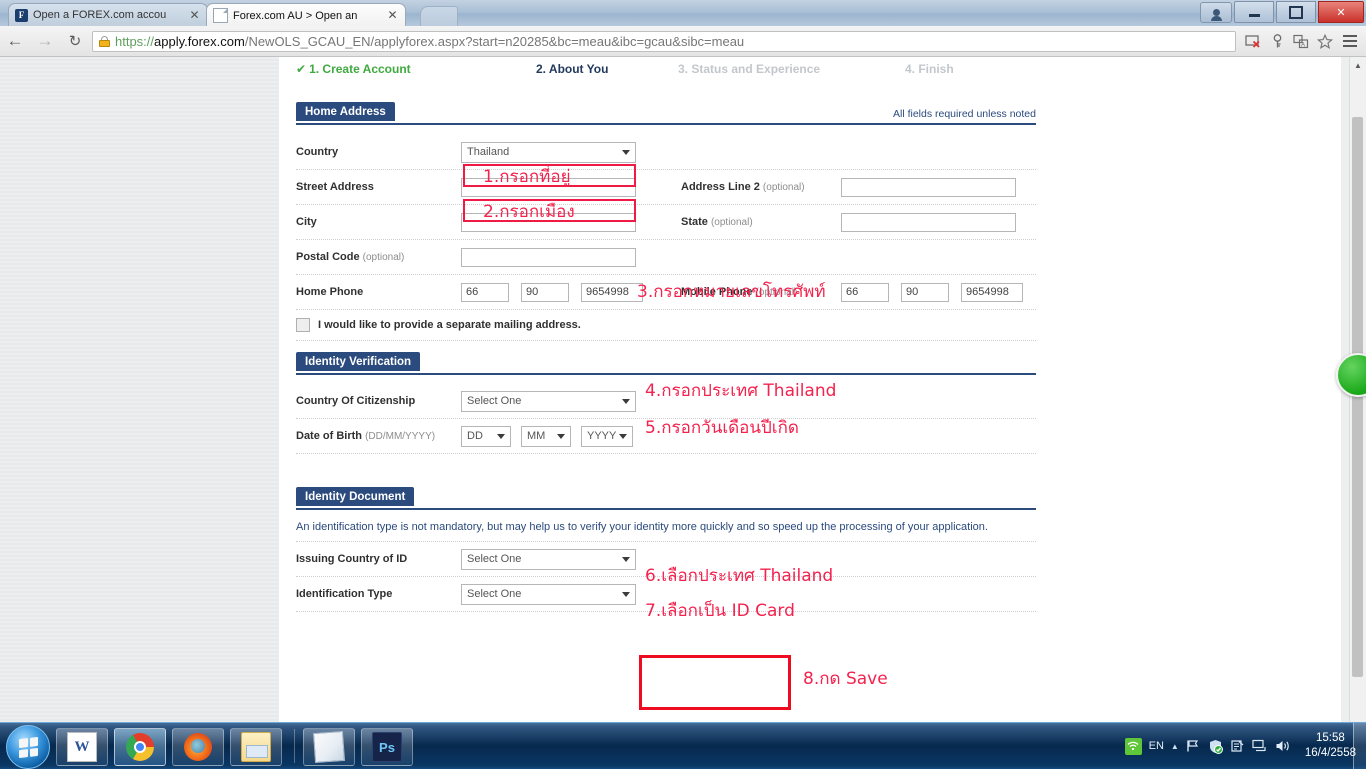 The height and width of the screenshot is (769, 1366). What do you see at coordinates (475, 435) in the screenshot?
I see `dob-day-value: DD` at bounding box center [475, 435].